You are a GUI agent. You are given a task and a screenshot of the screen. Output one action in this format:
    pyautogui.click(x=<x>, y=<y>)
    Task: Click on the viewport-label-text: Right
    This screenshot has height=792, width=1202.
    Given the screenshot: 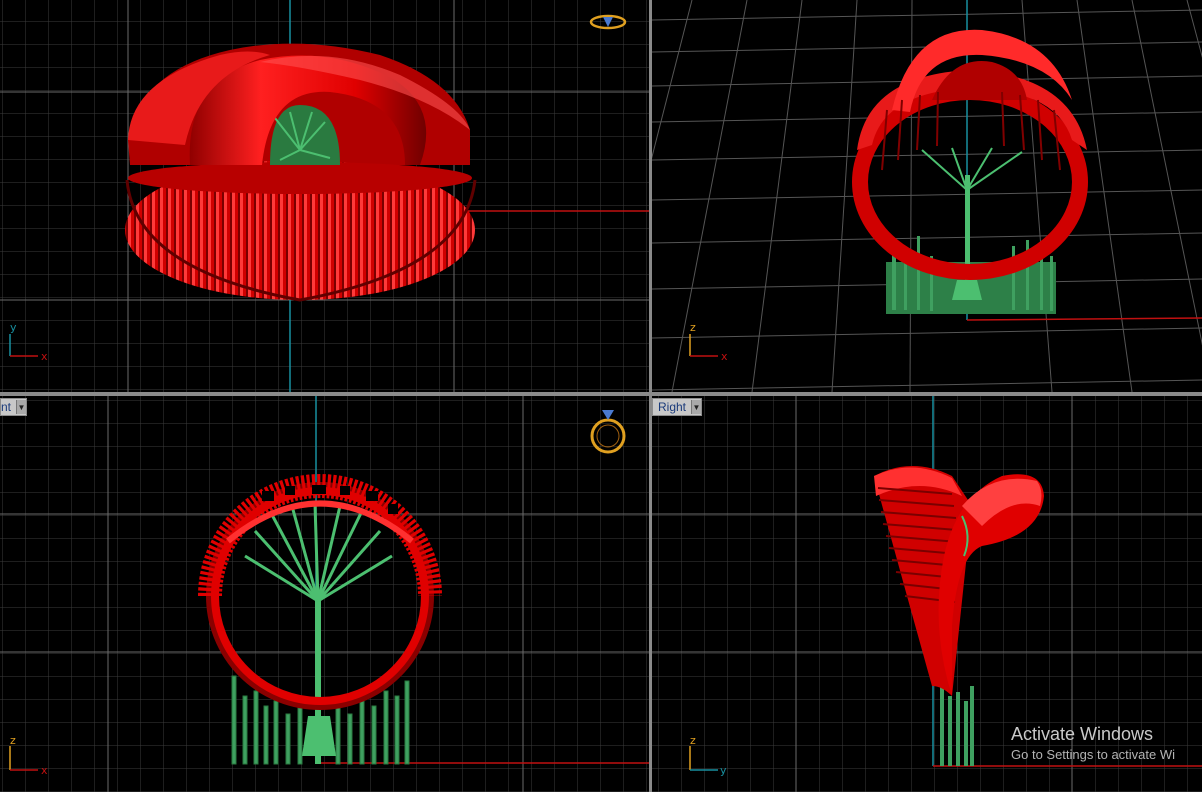 What is the action you would take?
    pyautogui.click(x=672, y=407)
    